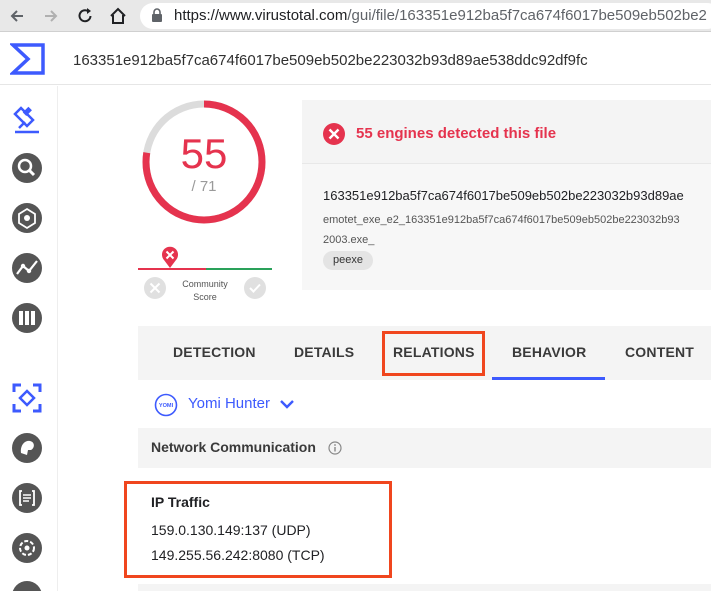  I want to click on detection-message: 55 engines detected this file, so click(456, 133).